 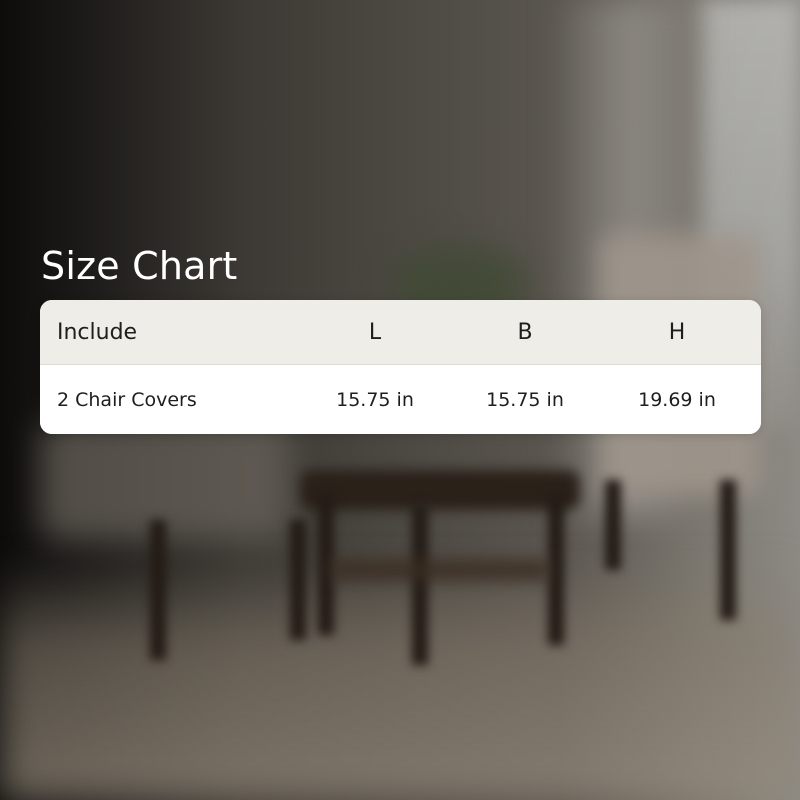 What do you see at coordinates (525, 332) in the screenshot?
I see `column-header-breadth: B` at bounding box center [525, 332].